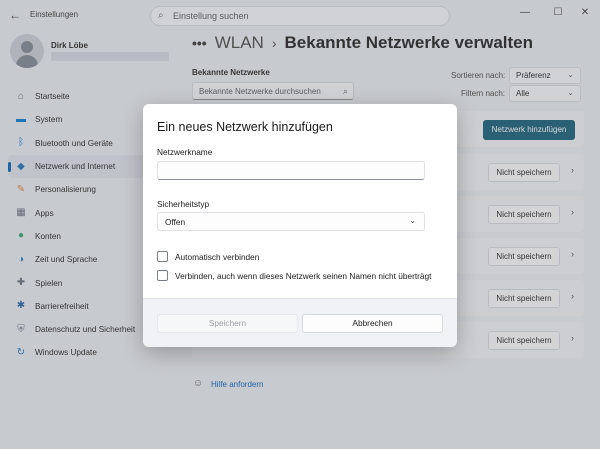  I want to click on security-type-value: Offen, so click(175, 222).